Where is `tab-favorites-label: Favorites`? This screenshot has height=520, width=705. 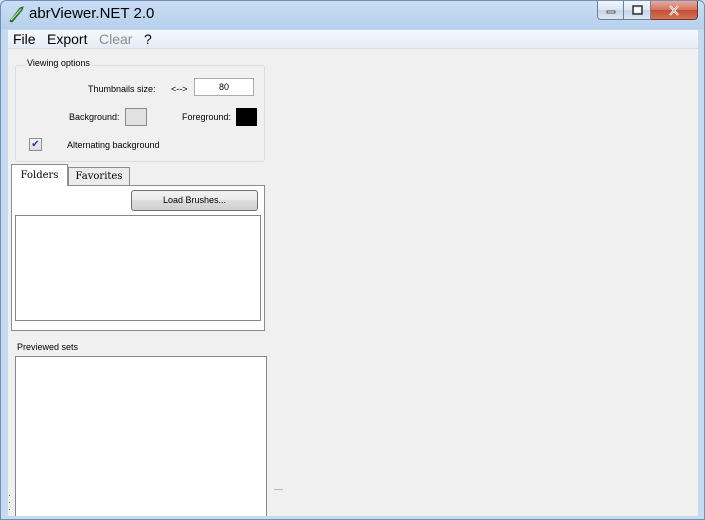 tab-favorites-label: Favorites is located at coordinates (99, 176).